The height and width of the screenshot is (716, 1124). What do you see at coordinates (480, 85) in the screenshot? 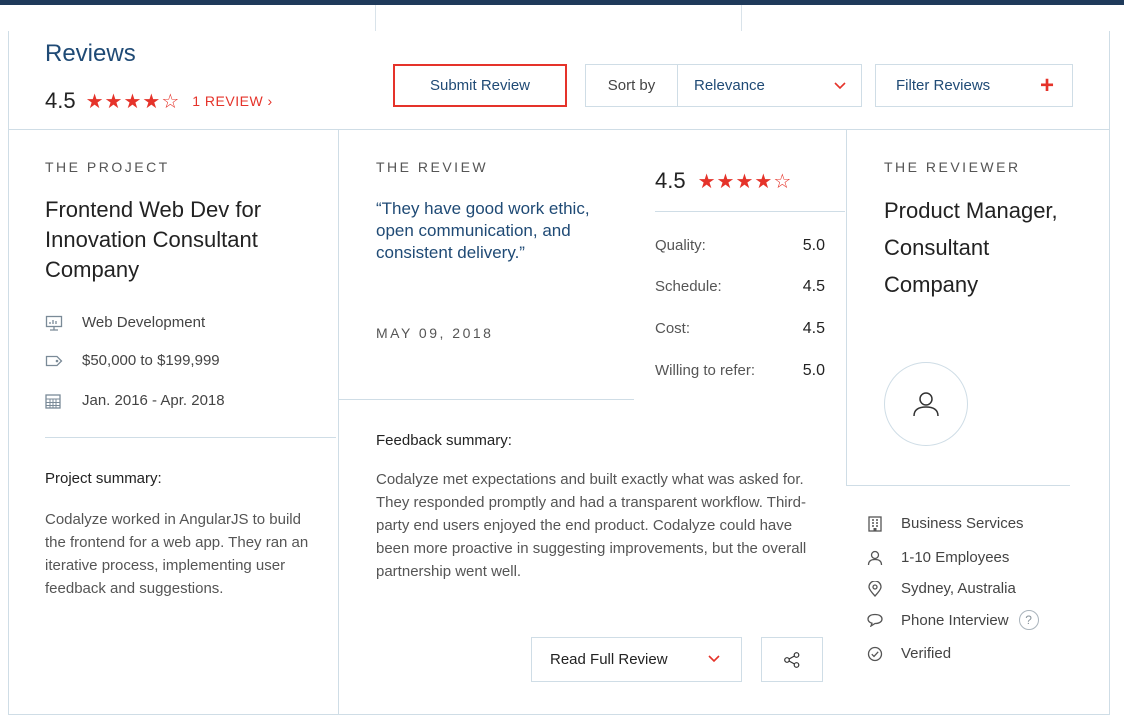
I see `submit-review-button: Submit Review` at bounding box center [480, 85].